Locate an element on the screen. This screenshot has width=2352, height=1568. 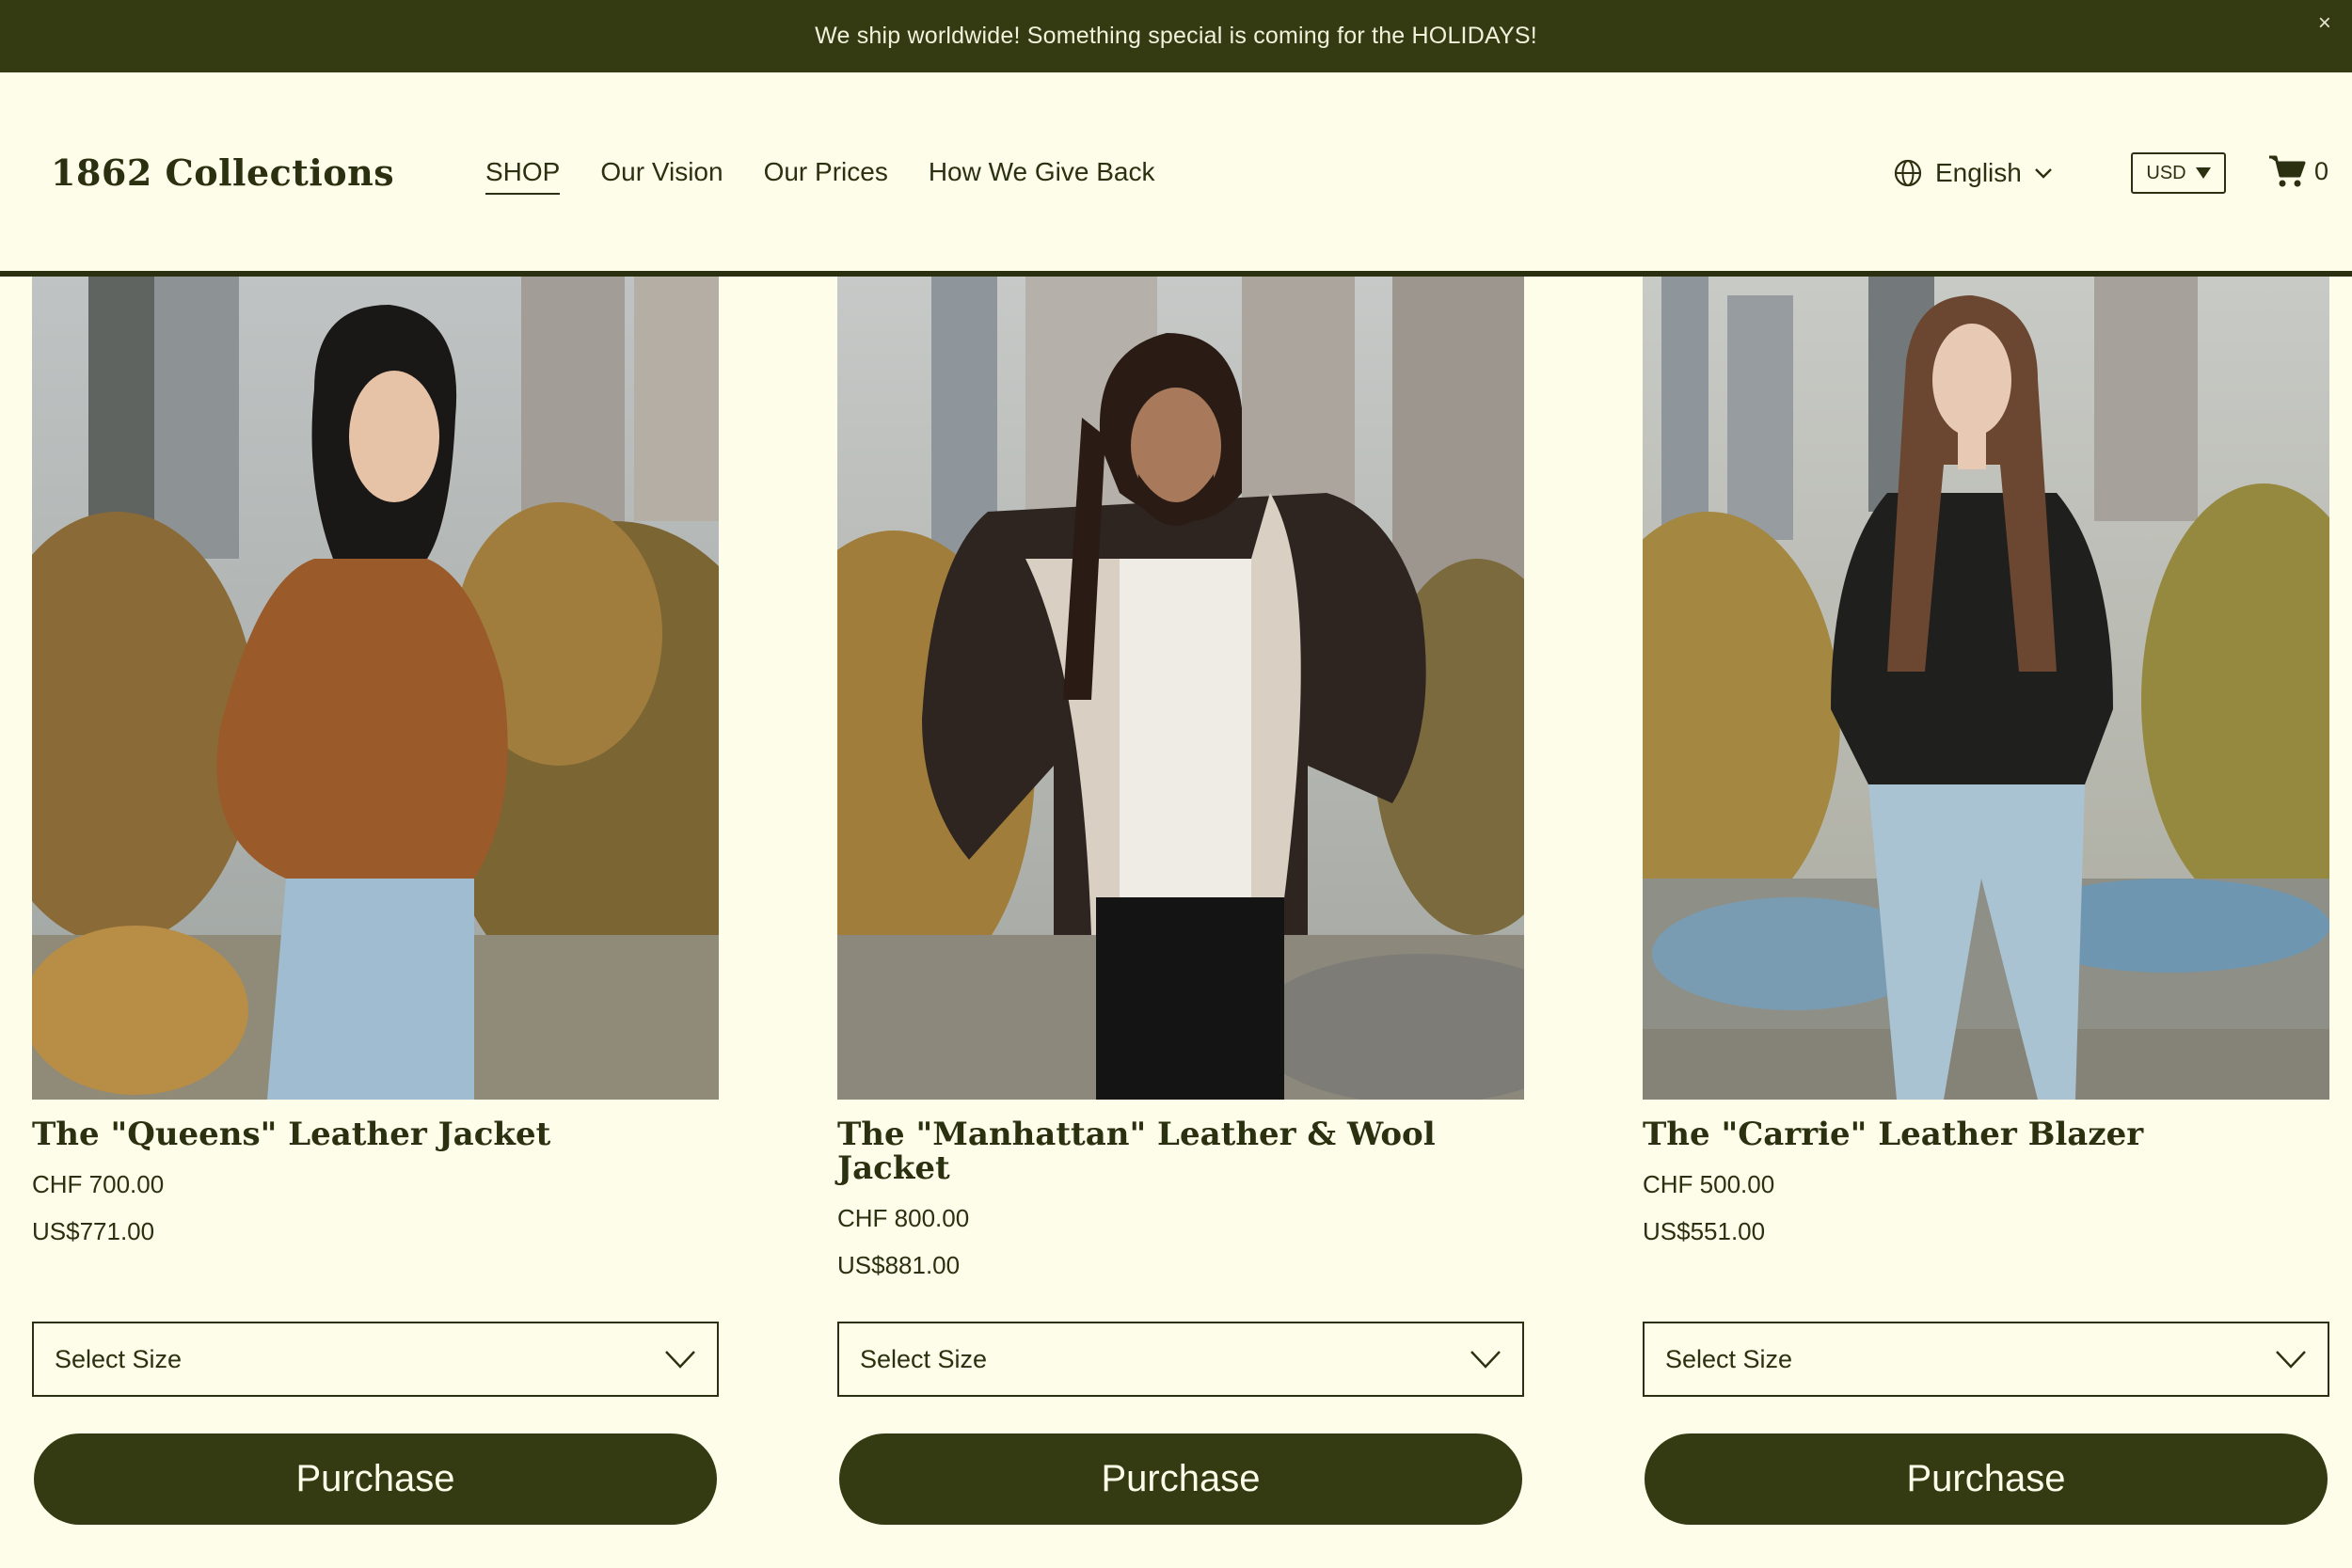
product-title: The "Queens" Leather Jacket is located at coordinates (375, 1134).